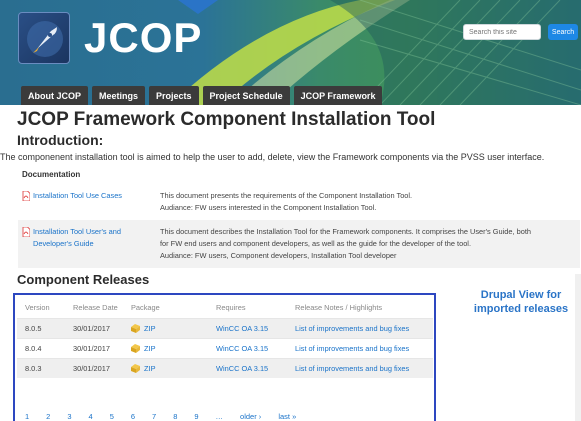 The height and width of the screenshot is (421, 581). What do you see at coordinates (77, 202) in the screenshot?
I see `doc-link-label: Installation Tool Use Cases` at bounding box center [77, 202].